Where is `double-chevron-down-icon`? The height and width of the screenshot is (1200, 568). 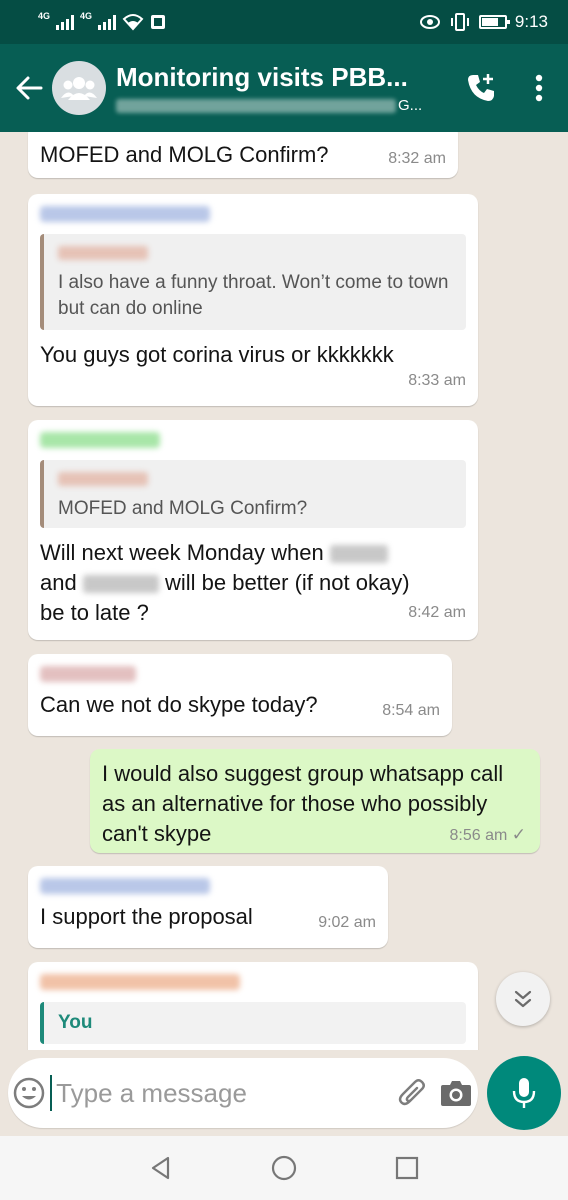 double-chevron-down-icon is located at coordinates (523, 999).